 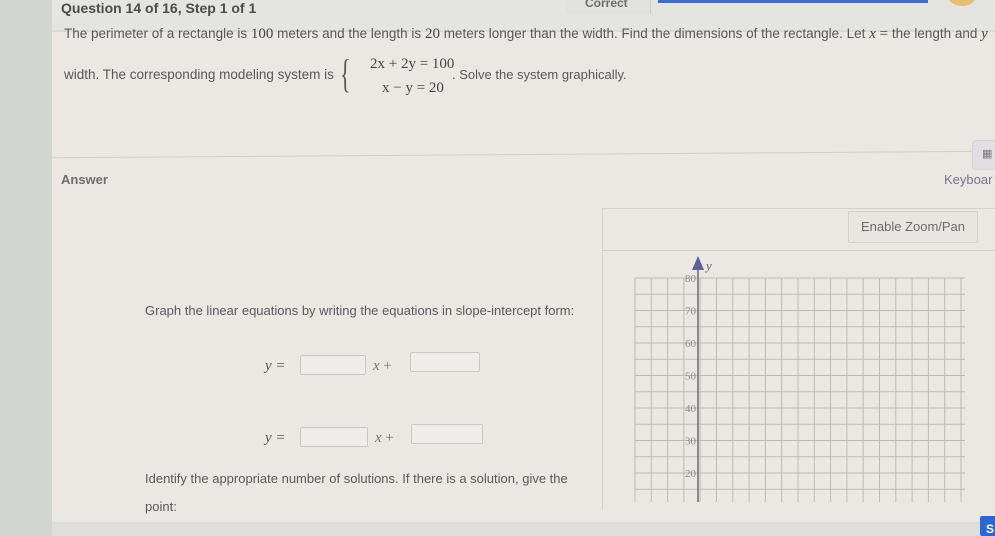 What do you see at coordinates (872, 34) in the screenshot?
I see `variable-x: x` at bounding box center [872, 34].